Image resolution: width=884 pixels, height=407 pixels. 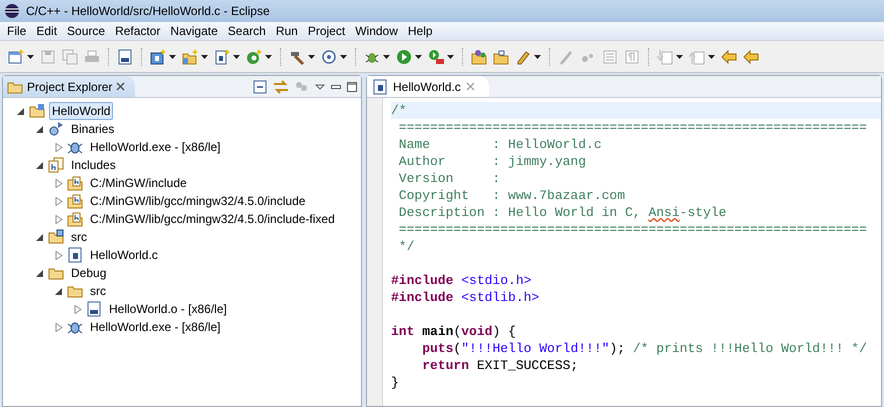 I want to click on code-line: Author : jimmy.yang, so click(x=492, y=161).